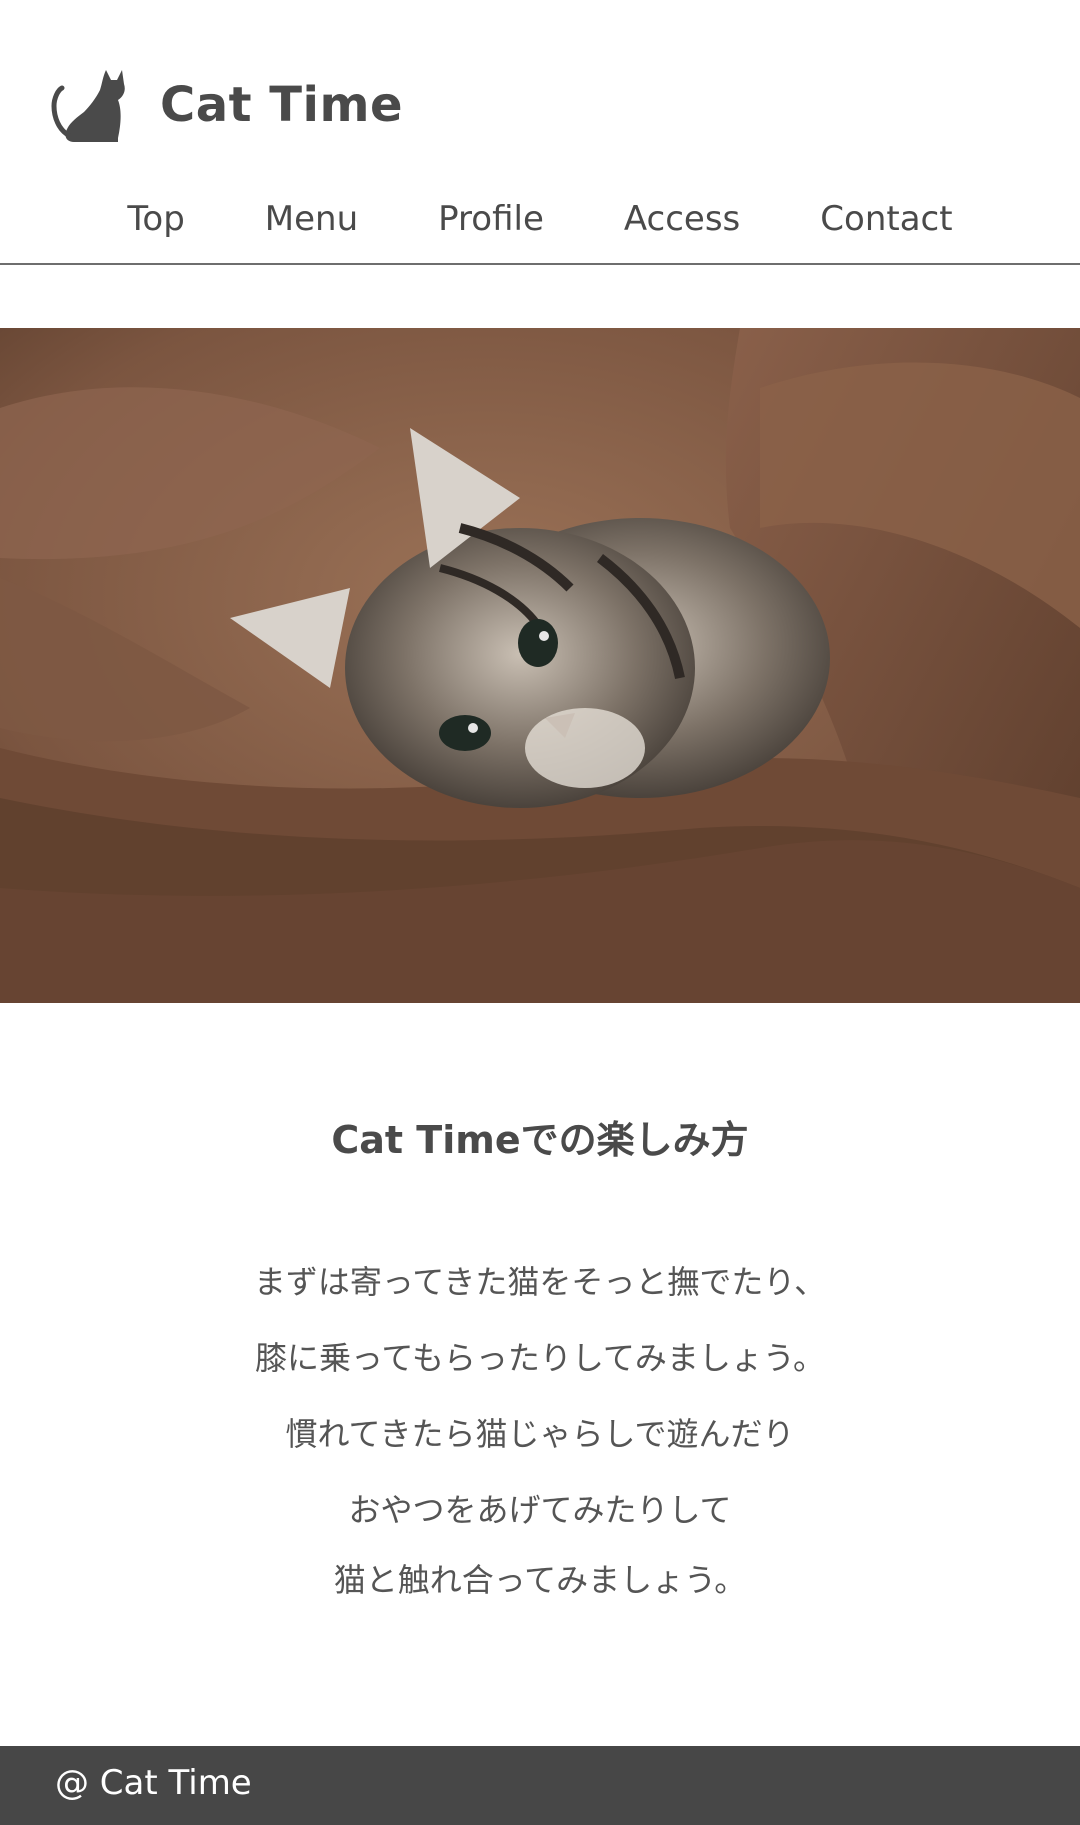 The width and height of the screenshot is (1080, 1825). I want to click on intro-line-4: おやつをあげてみたりして, so click(540, 1510).